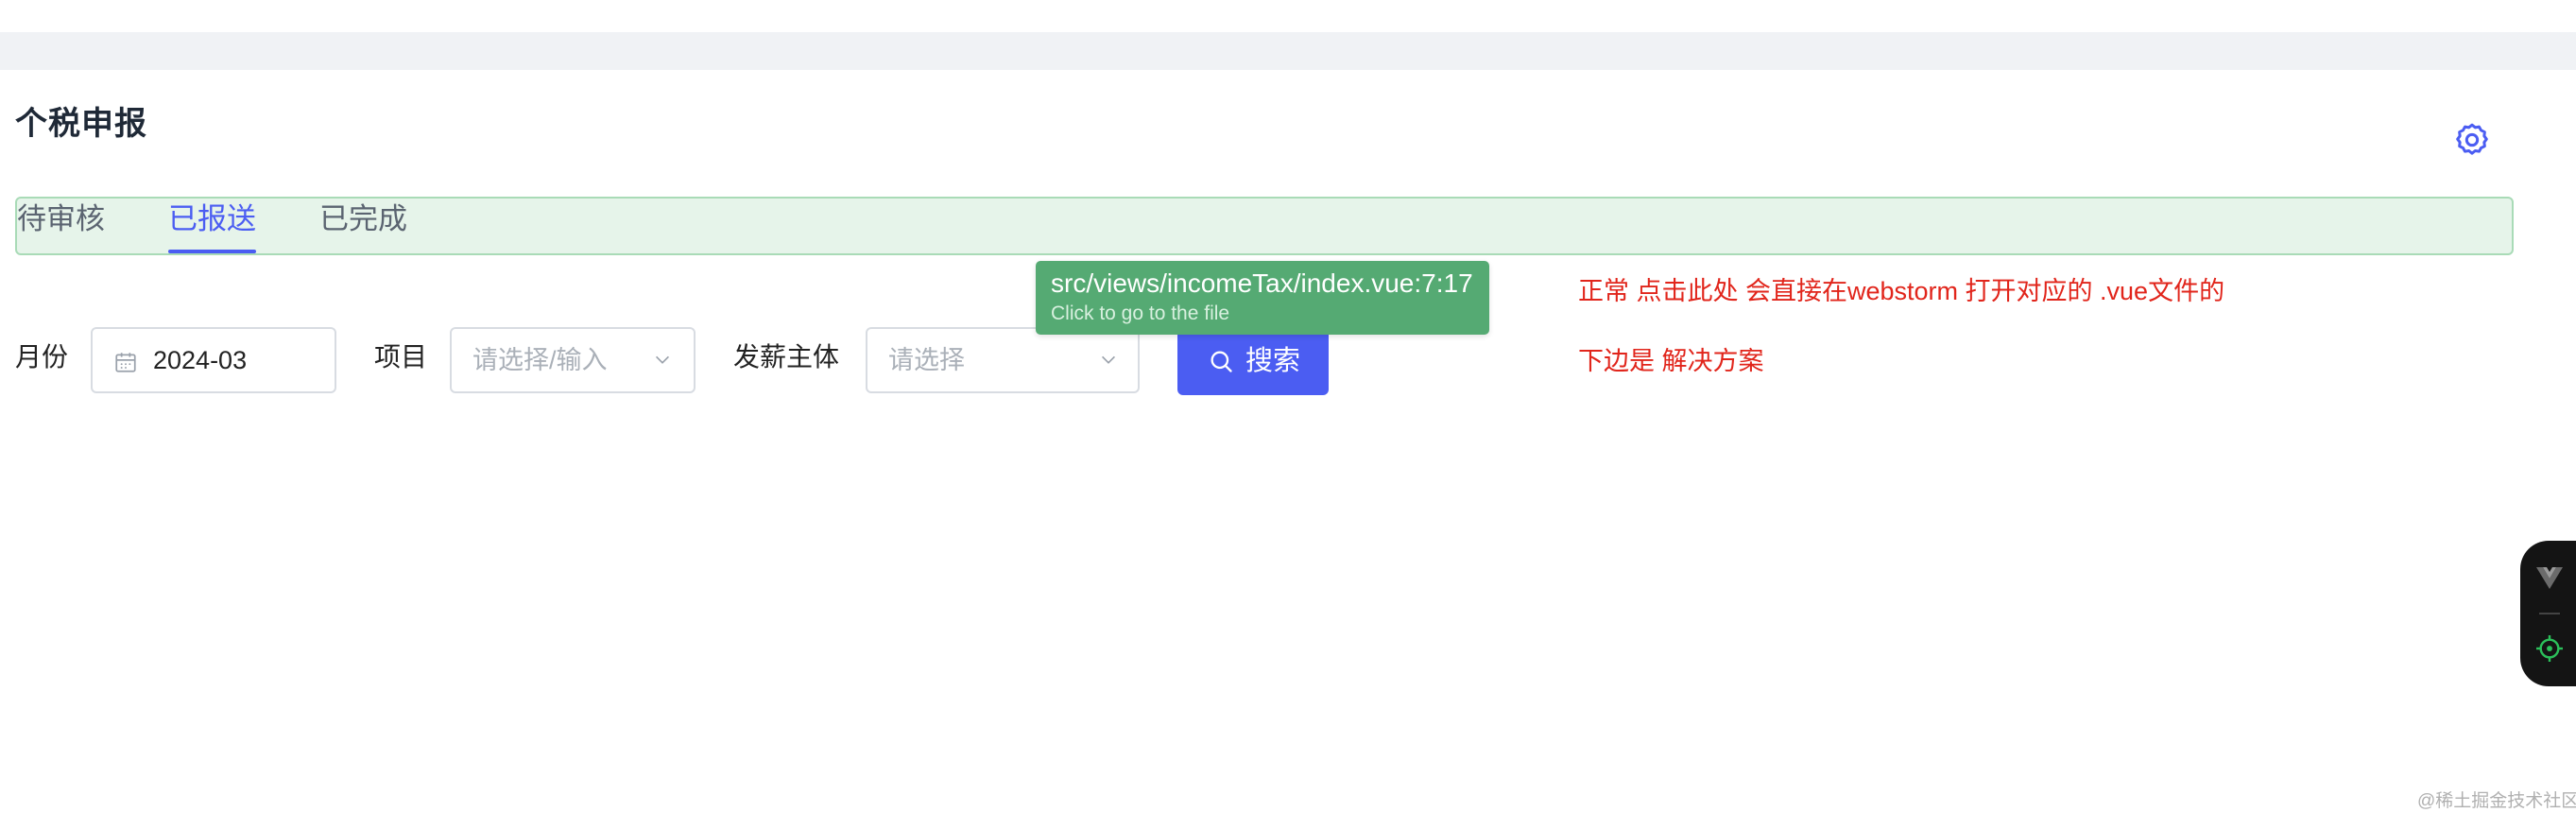 The height and width of the screenshot is (813, 2576). I want to click on search-button: 搜索, so click(1253, 361).